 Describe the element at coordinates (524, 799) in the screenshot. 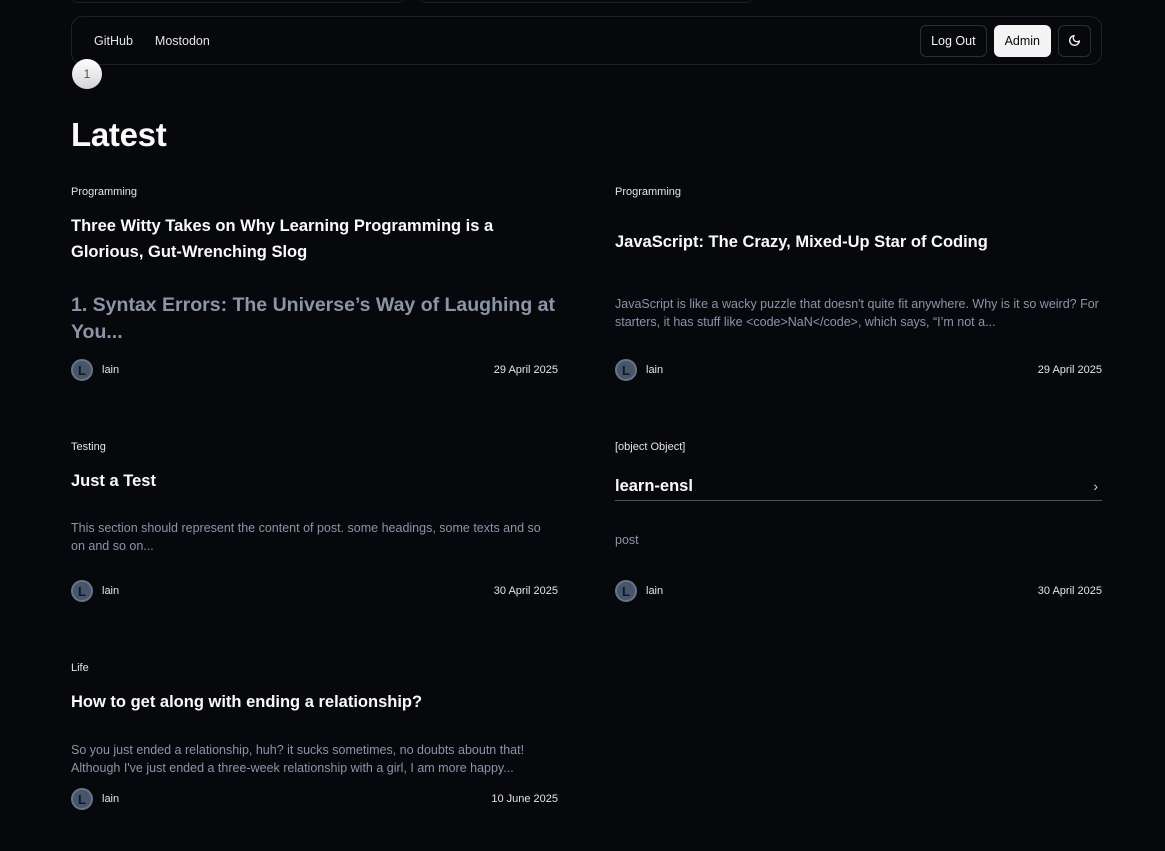

I see `post-date: 10 June 2025` at that location.